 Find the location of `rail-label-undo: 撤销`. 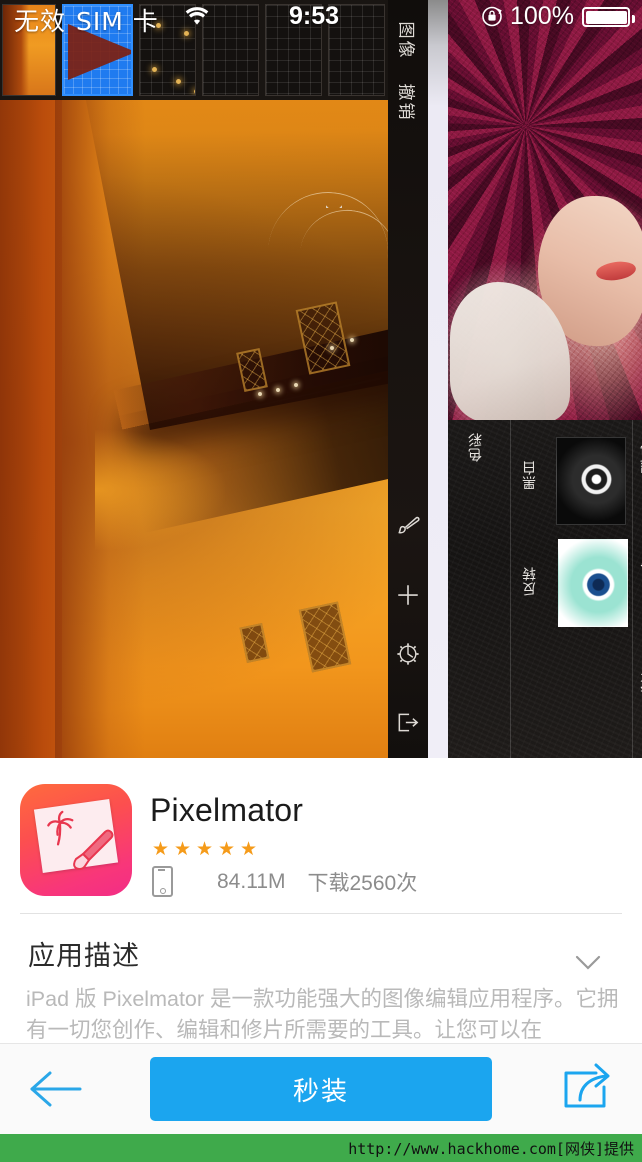

rail-label-undo: 撤销 is located at coordinates (408, 103).